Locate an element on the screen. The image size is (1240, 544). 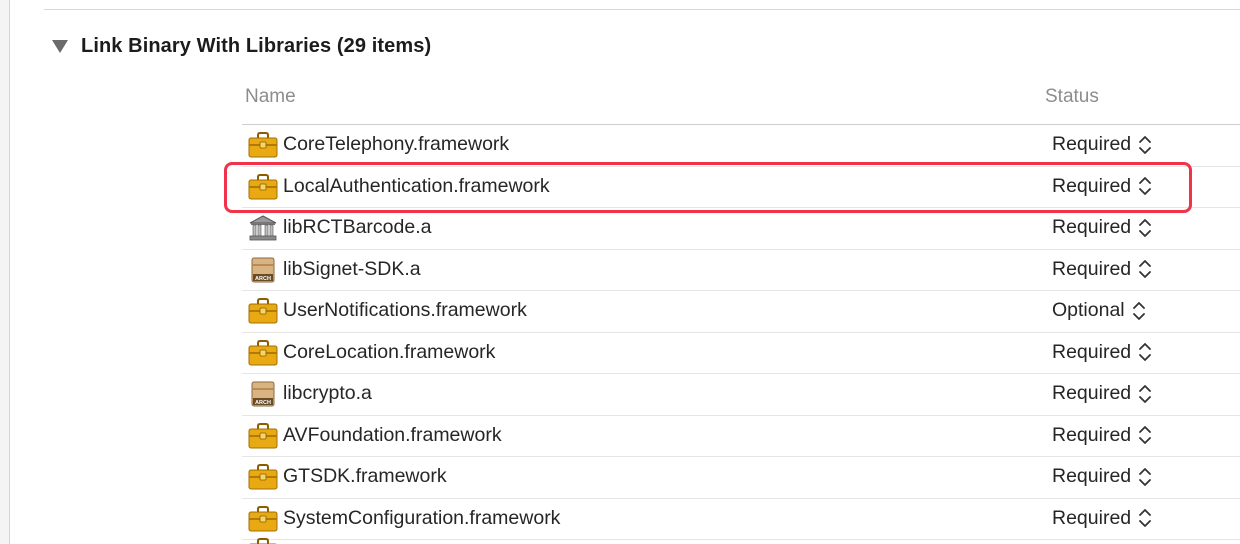
library-name: CoreTelephony.framework is located at coordinates (396, 144).